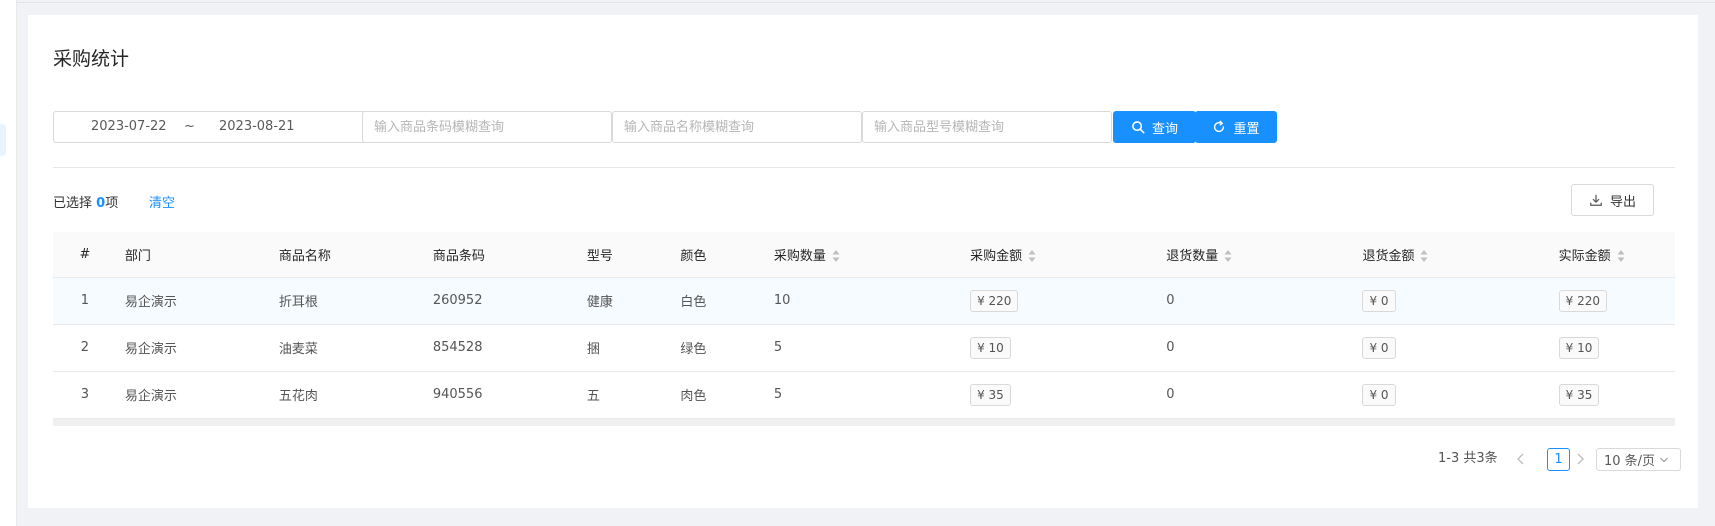 The width and height of the screenshot is (1715, 526). I want to click on sidebar-tab-indicator, so click(3, 140).